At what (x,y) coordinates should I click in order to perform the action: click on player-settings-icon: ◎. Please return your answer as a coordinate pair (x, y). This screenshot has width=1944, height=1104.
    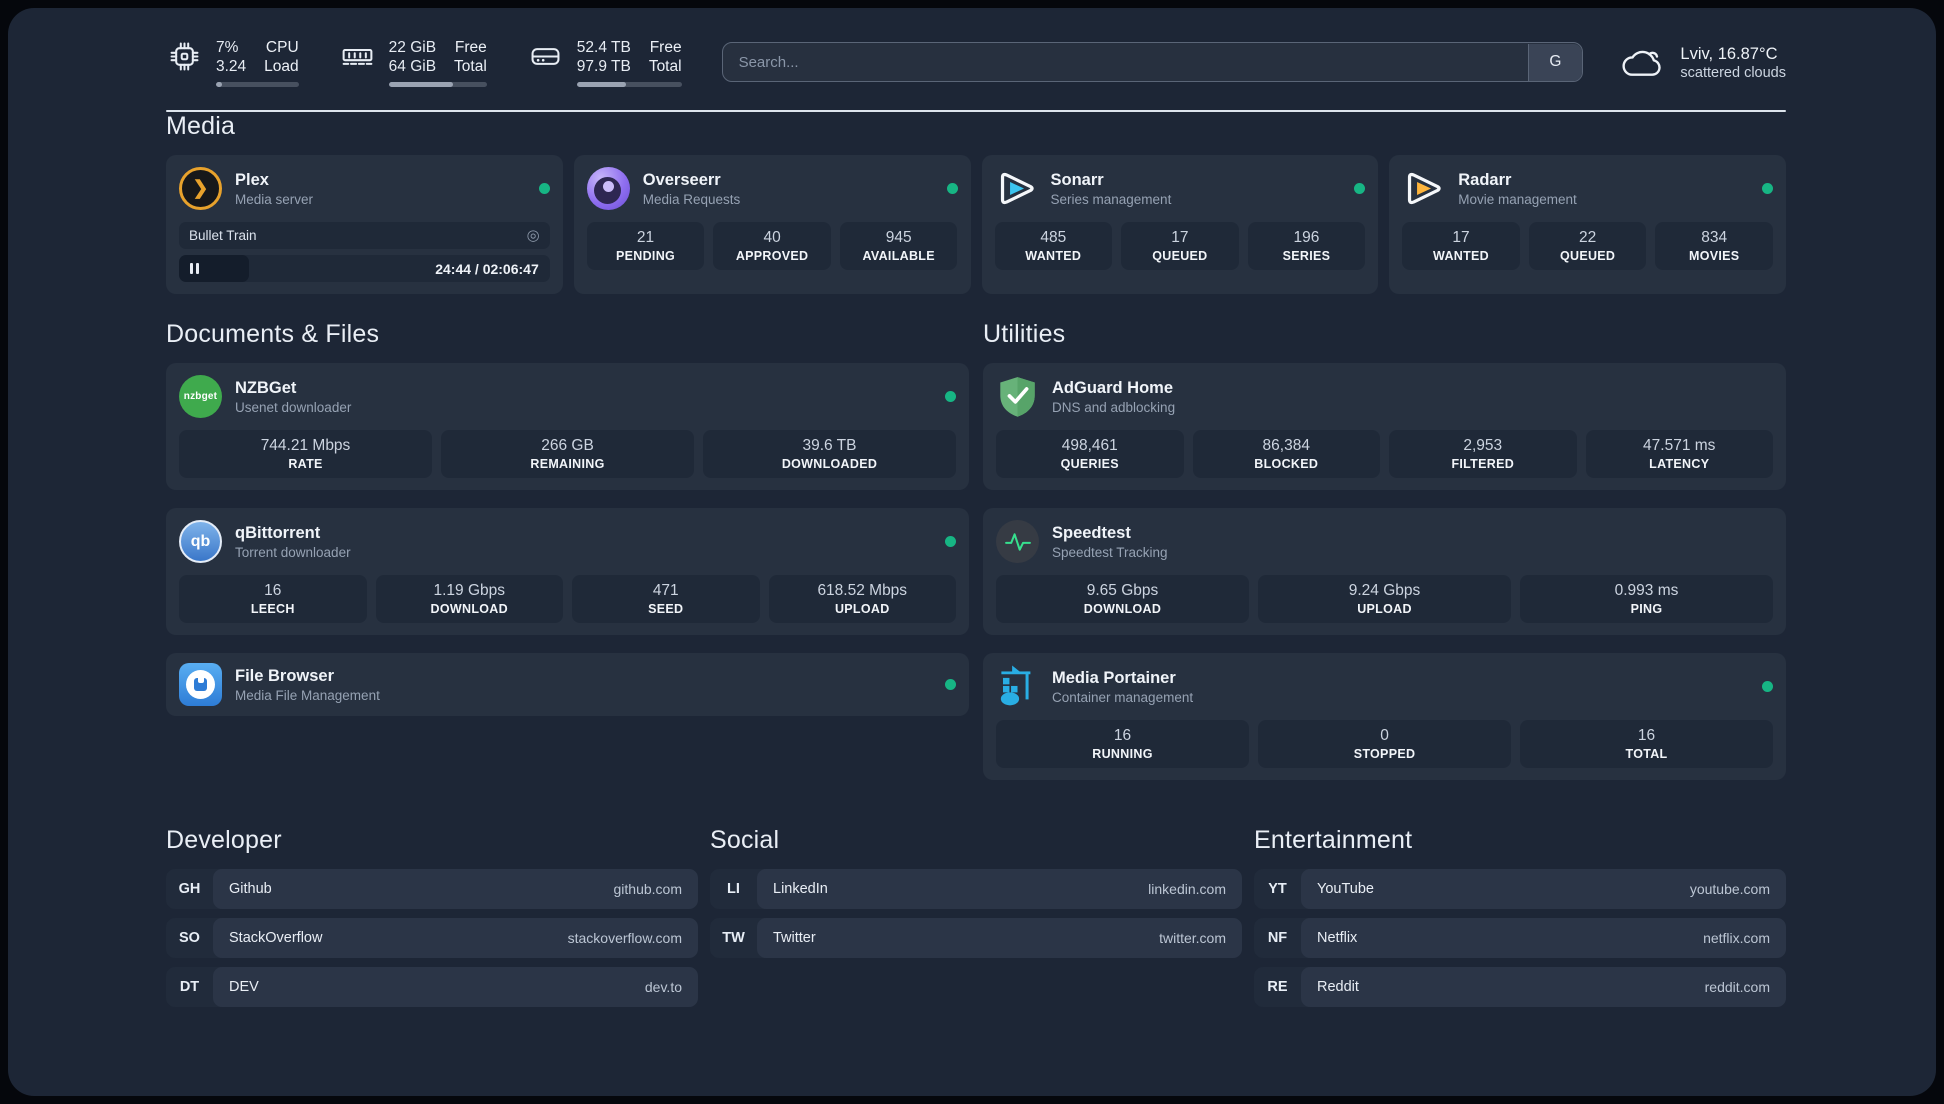
    Looking at the image, I should click on (533, 235).